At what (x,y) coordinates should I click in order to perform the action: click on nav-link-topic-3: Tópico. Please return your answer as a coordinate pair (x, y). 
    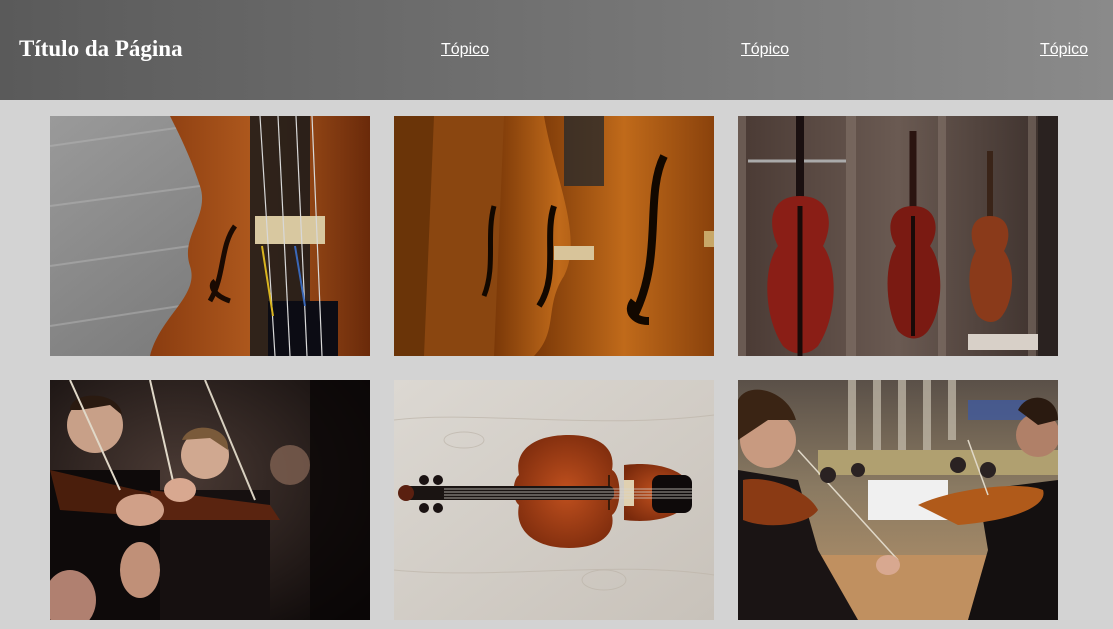
    Looking at the image, I should click on (1064, 50).